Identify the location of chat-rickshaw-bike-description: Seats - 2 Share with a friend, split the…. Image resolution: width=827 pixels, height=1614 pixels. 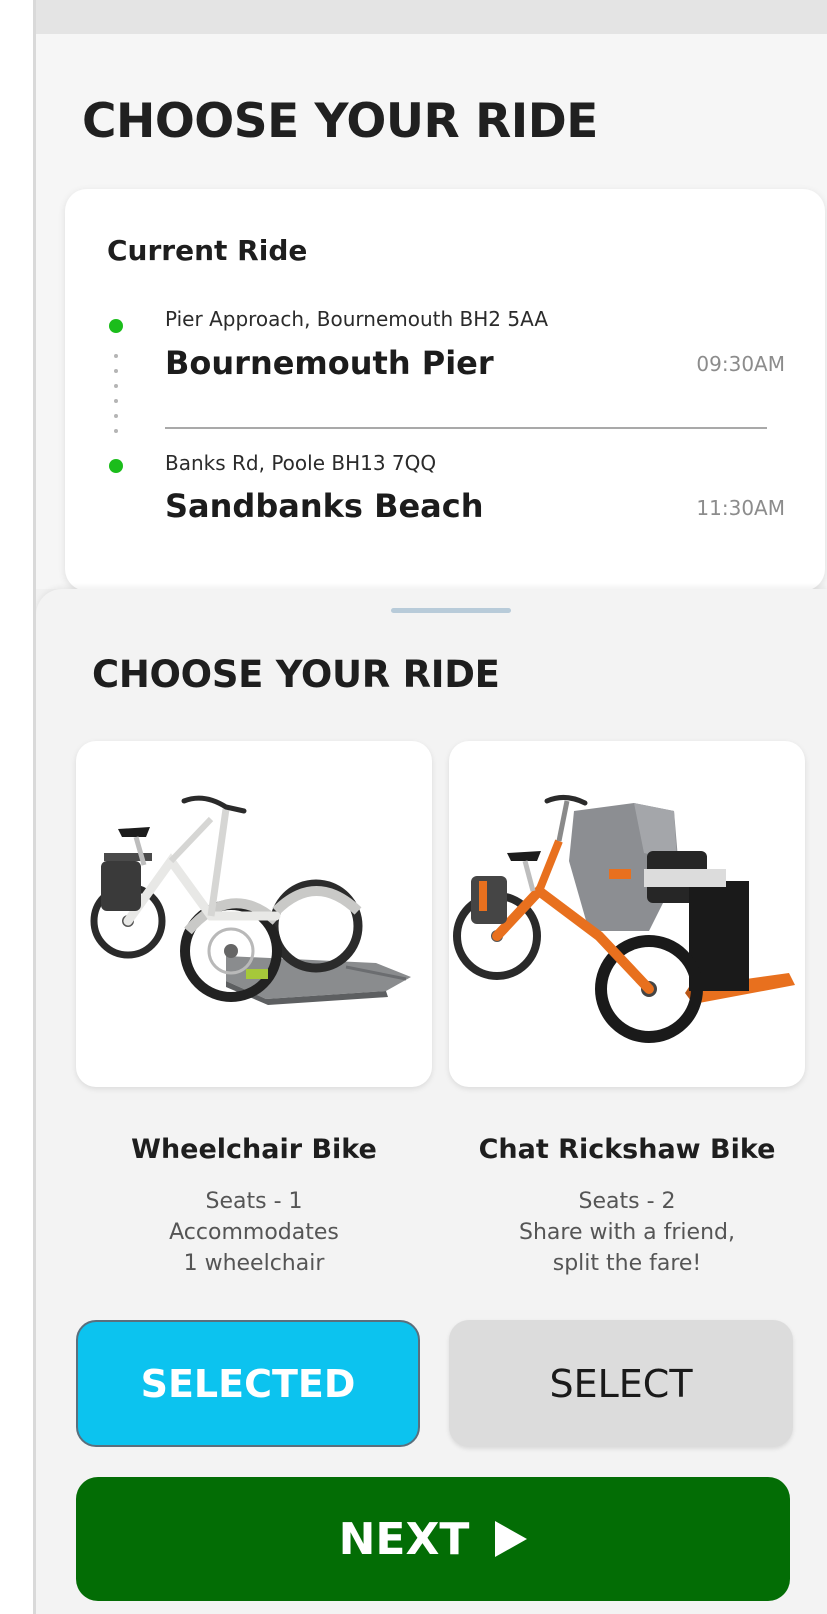
(627, 1232).